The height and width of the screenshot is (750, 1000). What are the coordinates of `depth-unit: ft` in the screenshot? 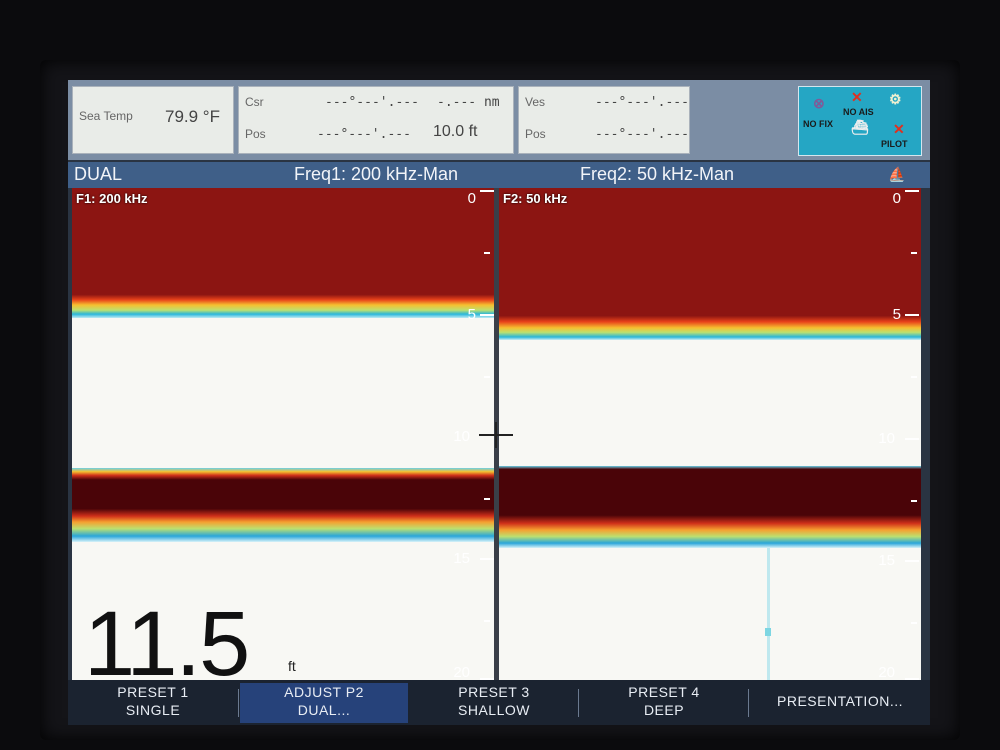 It's located at (292, 666).